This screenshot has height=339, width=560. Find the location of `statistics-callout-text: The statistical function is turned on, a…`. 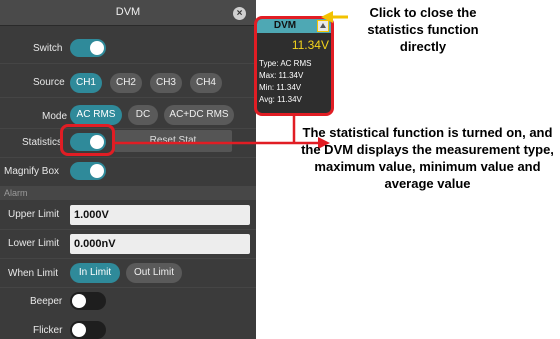

statistics-callout-text: The statistical function is turned on, a… is located at coordinates (427, 158).